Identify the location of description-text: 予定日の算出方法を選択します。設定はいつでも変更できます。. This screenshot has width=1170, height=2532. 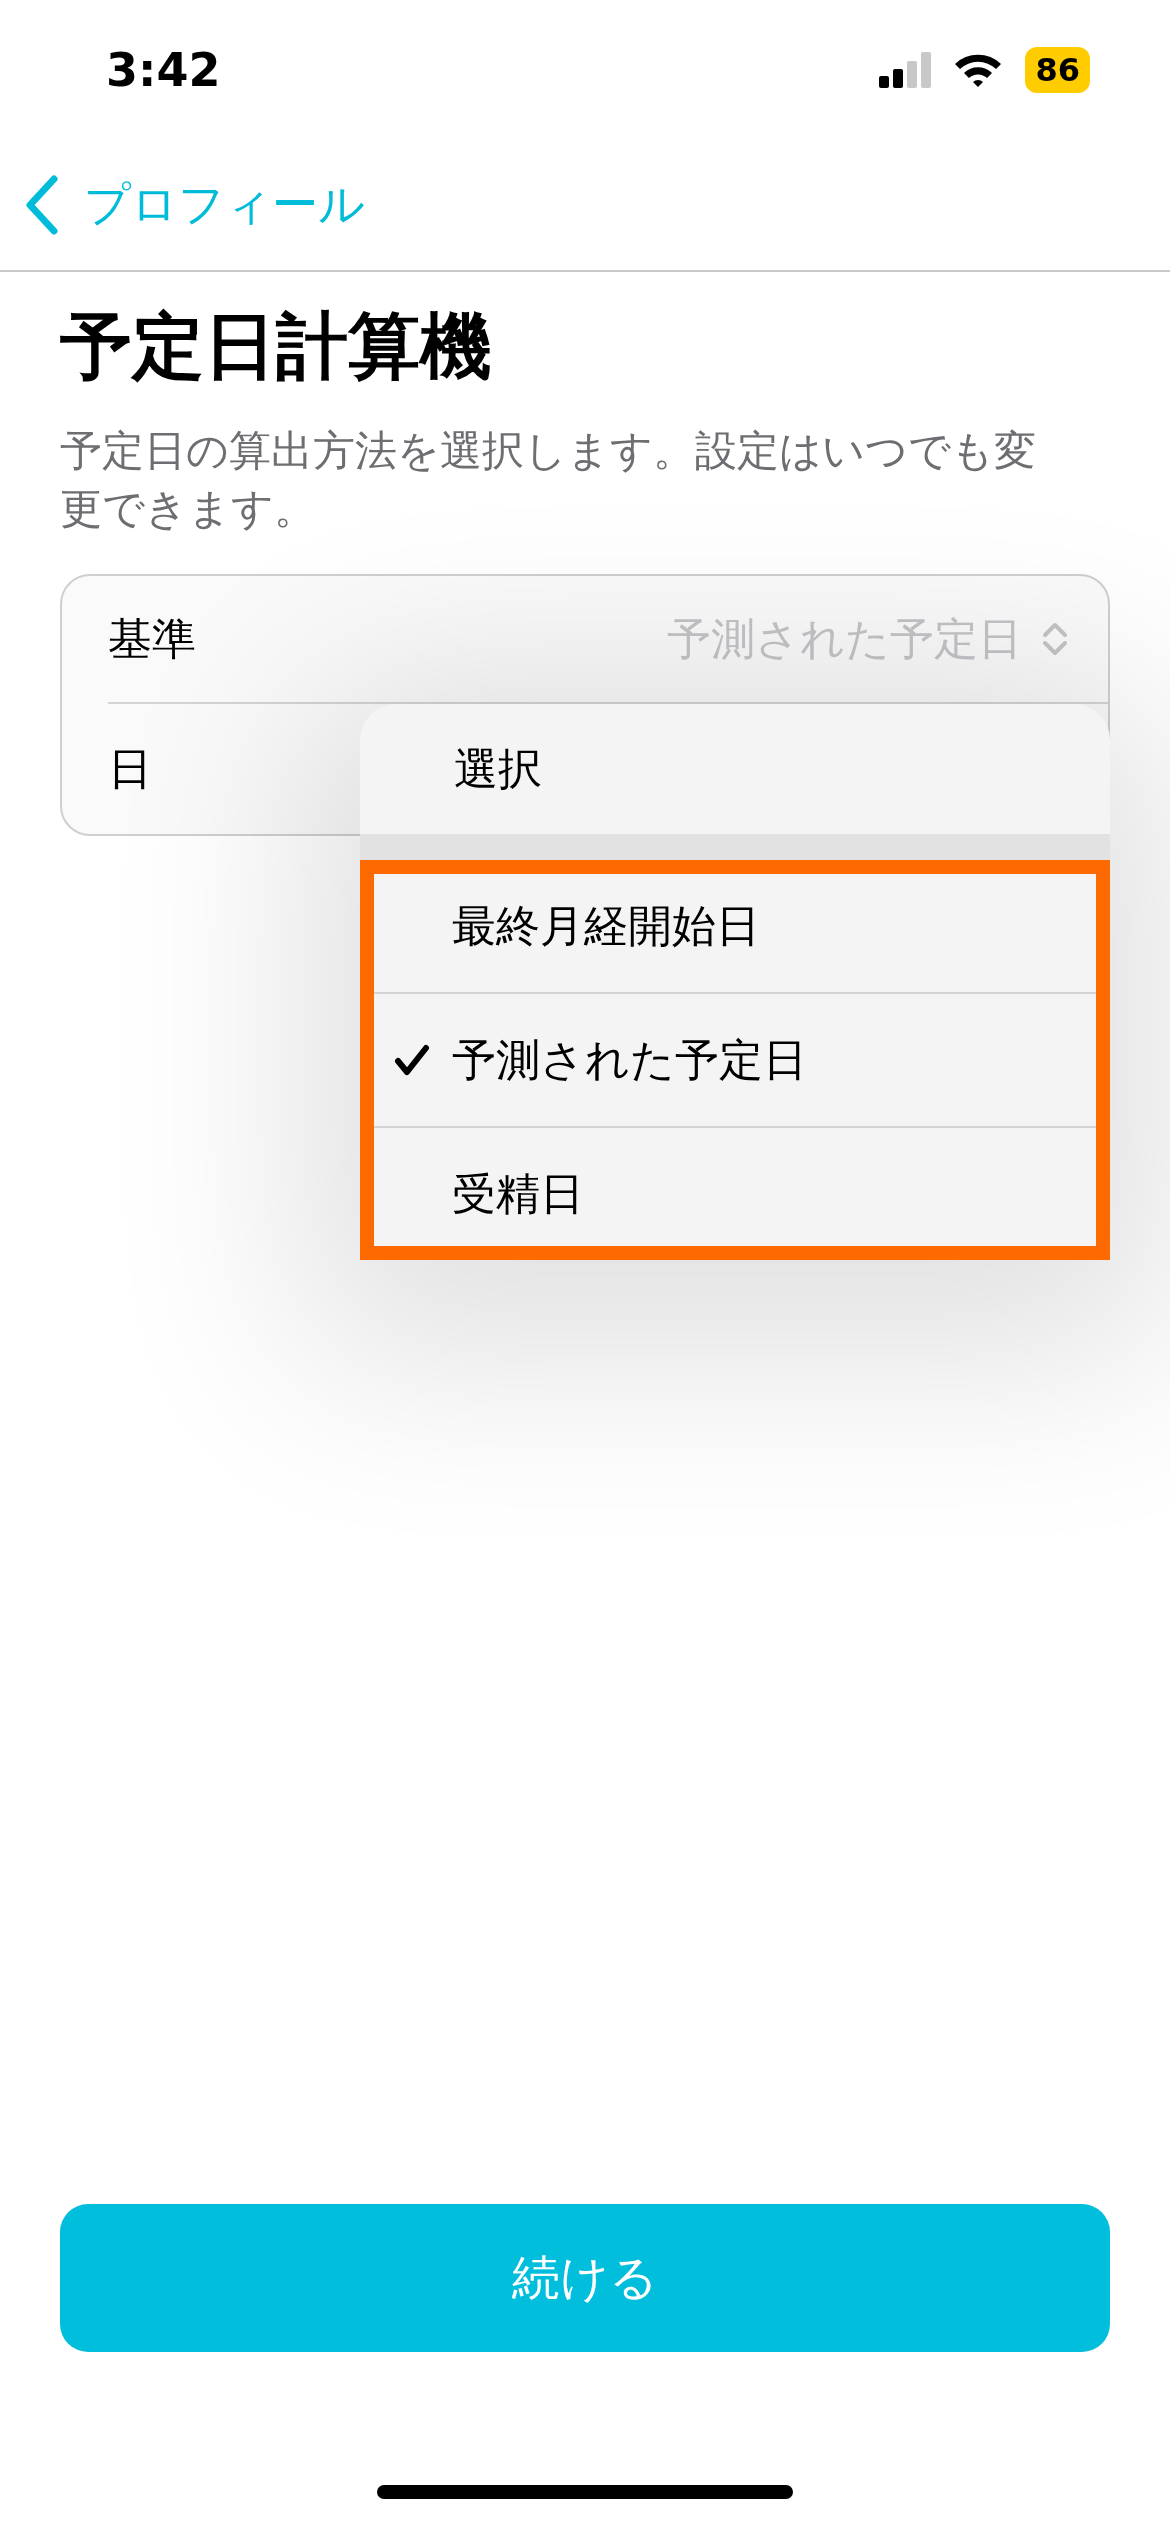
(548, 480).